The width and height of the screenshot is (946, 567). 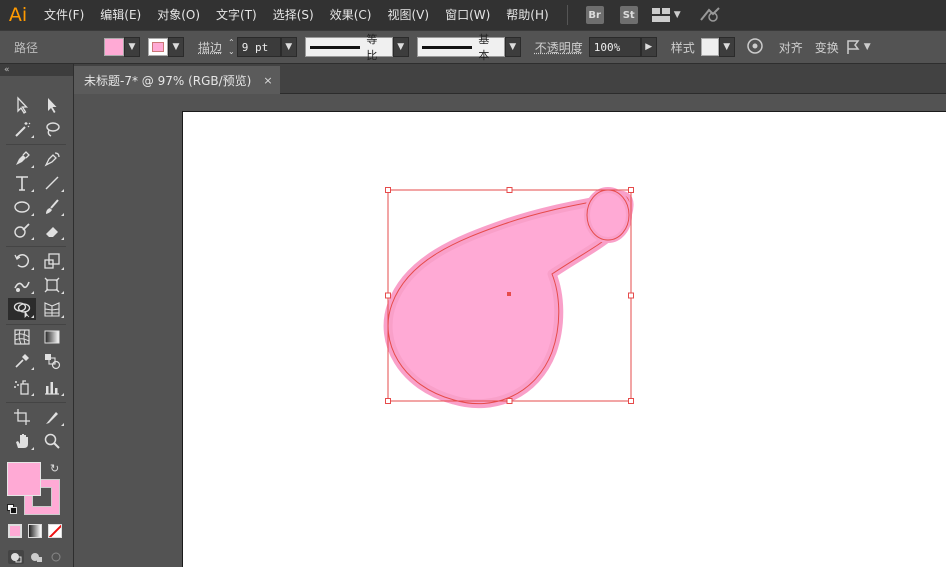 What do you see at coordinates (16, 557) in the screenshot?
I see `draw-normal-icon` at bounding box center [16, 557].